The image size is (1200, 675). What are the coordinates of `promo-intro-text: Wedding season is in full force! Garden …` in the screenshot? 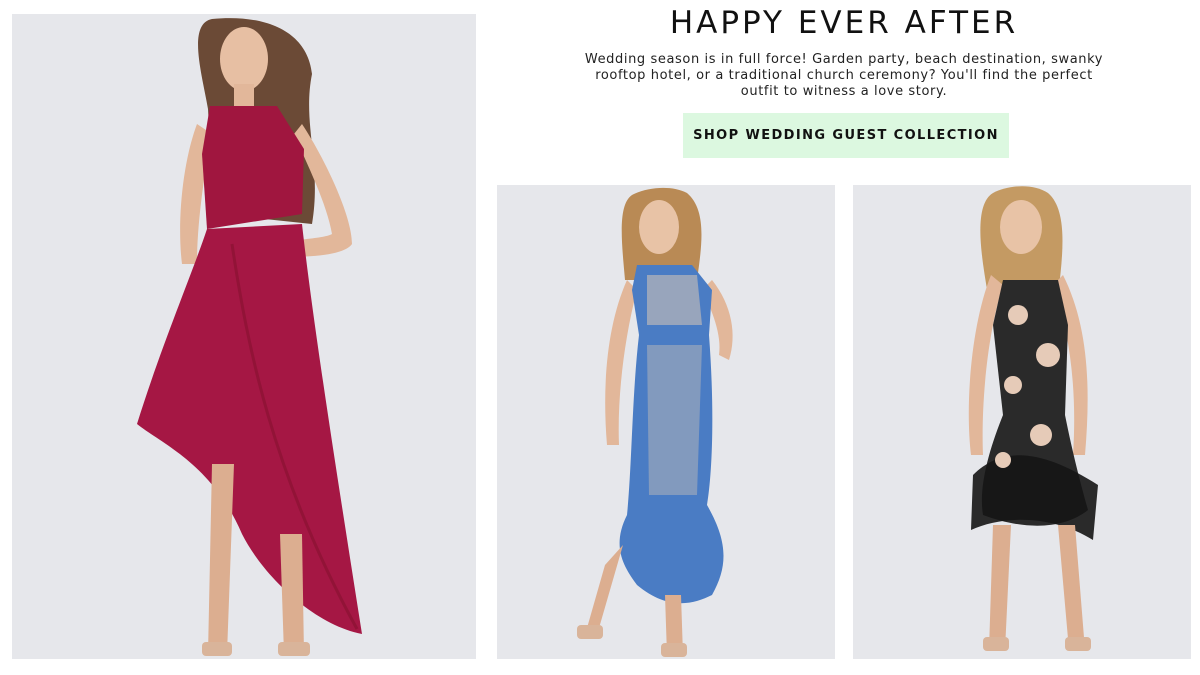 It's located at (844, 75).